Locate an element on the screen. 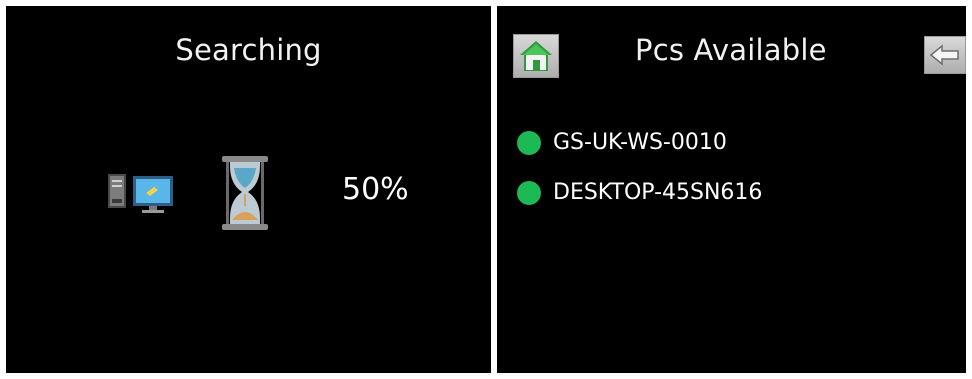 This screenshot has width=972, height=379. home-button is located at coordinates (536, 56).